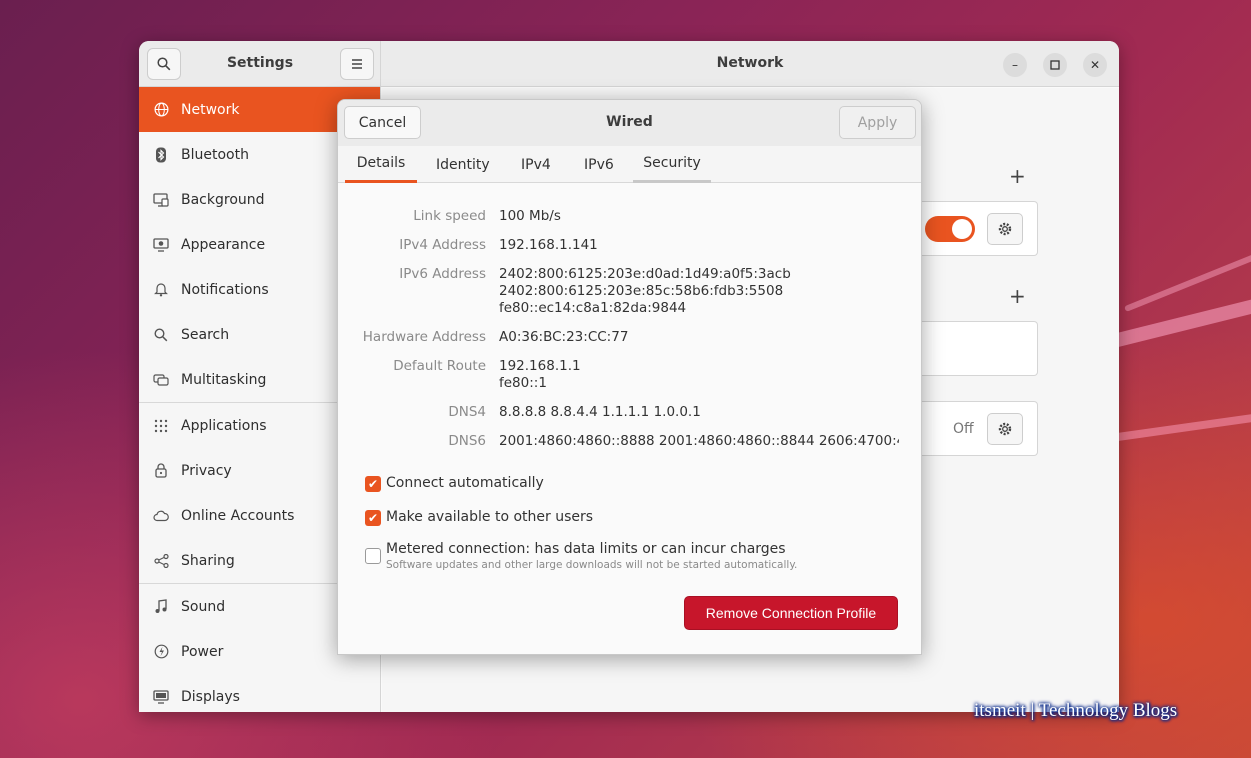 The width and height of the screenshot is (1251, 758). I want to click on sidebar-item-label: Network, so click(210, 109).